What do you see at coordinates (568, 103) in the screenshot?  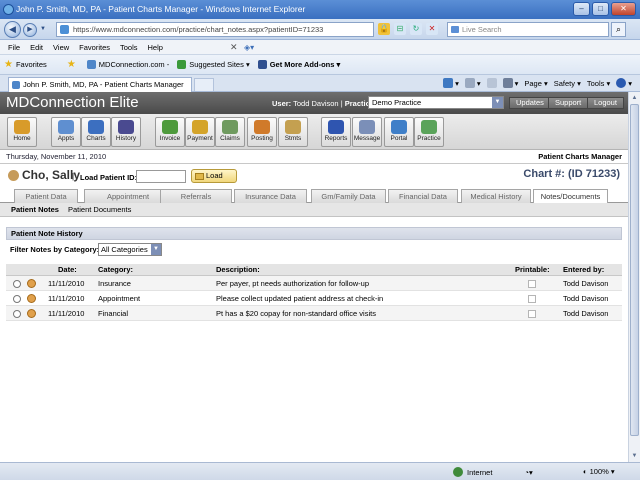 I see `support-button: Support` at bounding box center [568, 103].